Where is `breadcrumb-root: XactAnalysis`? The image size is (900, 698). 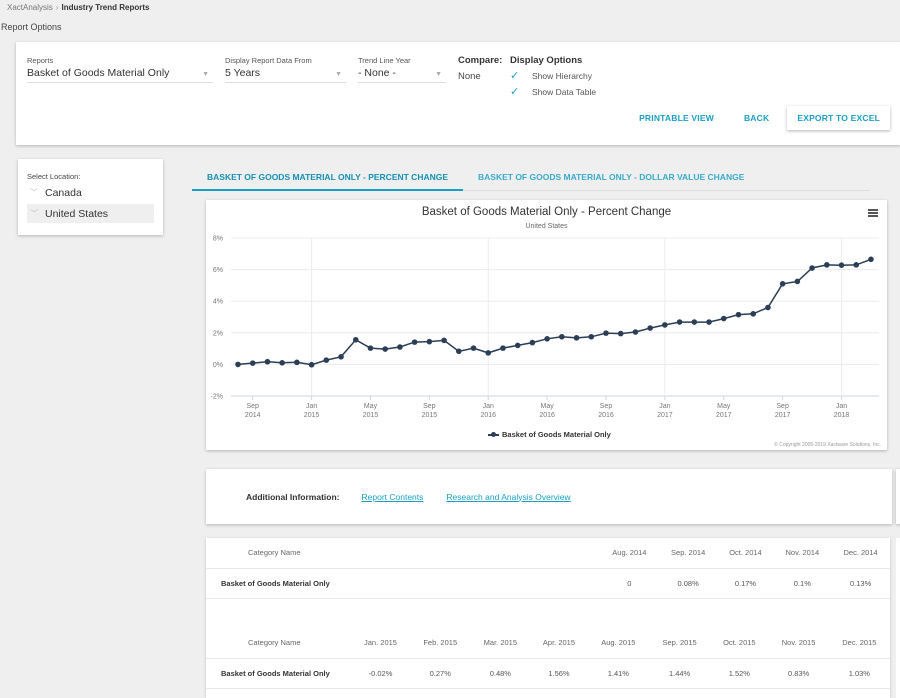
breadcrumb-root: XactAnalysis is located at coordinates (30, 7).